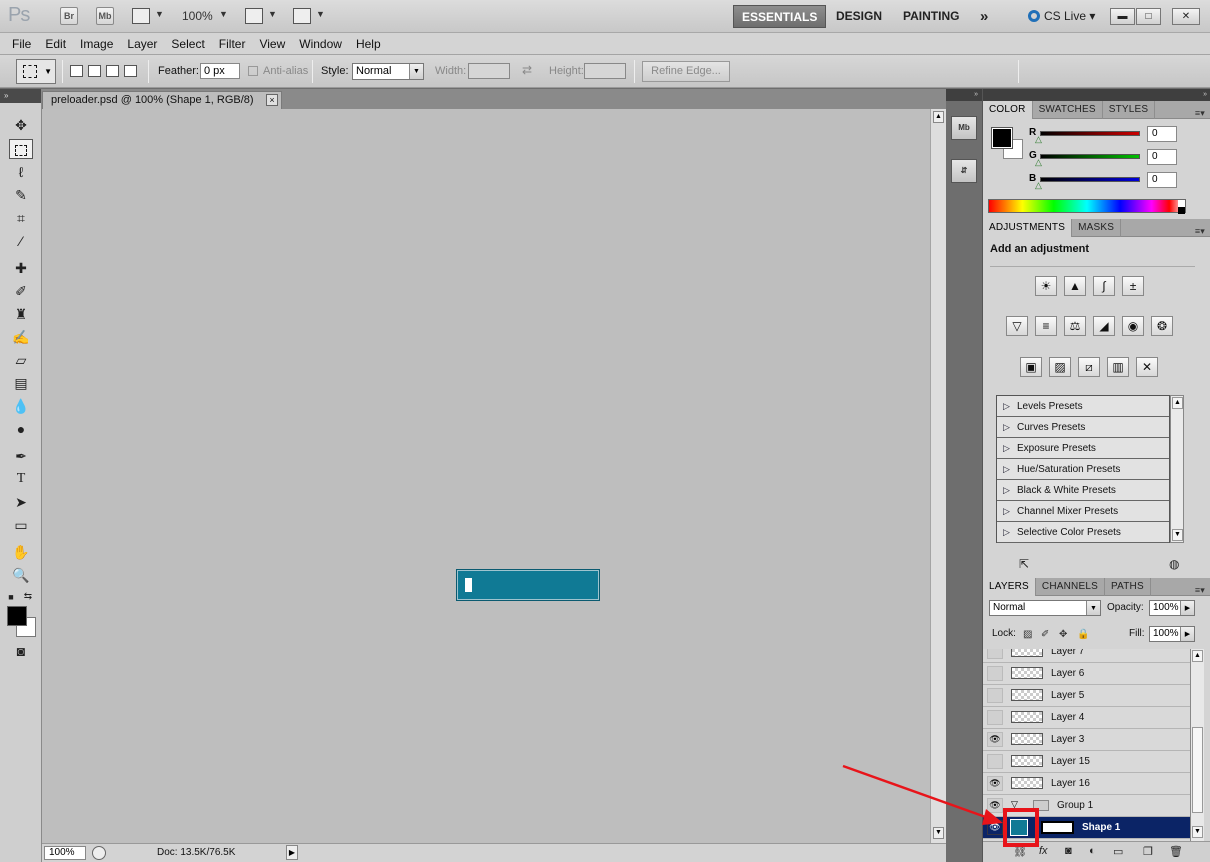 The height and width of the screenshot is (862, 1210). Describe the element at coordinates (1162, 157) in the screenshot. I see `green-value-input: 0` at that location.